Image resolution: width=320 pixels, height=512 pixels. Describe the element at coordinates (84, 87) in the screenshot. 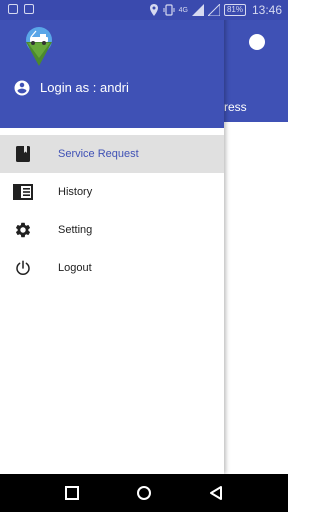

I see `login-user-label: Login as : andri` at that location.